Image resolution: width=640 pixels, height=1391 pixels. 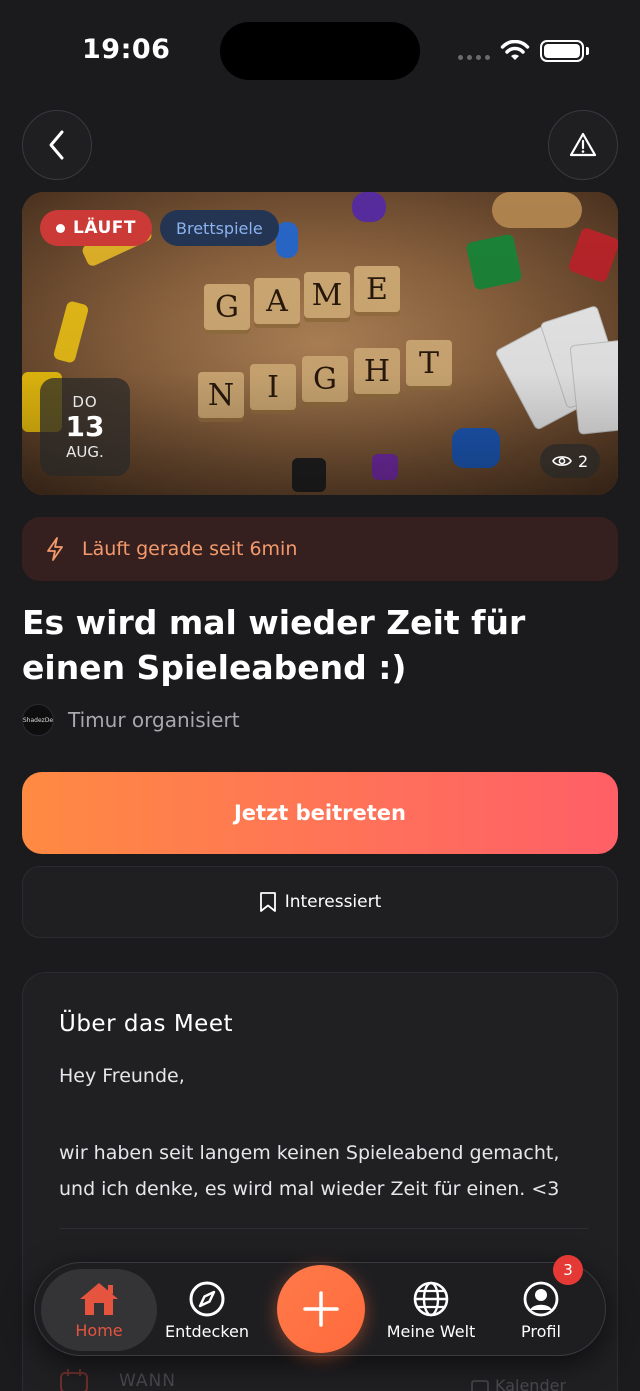 I want to click on nav-my-world: Meine Welt, so click(x=431, y=1310).